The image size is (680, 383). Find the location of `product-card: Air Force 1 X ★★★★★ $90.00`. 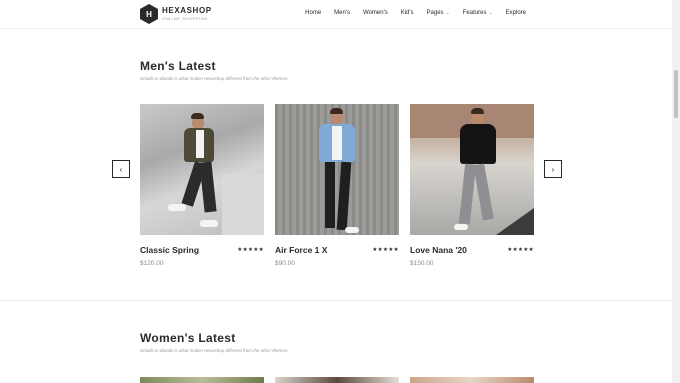

product-card: Air Force 1 X ★★★★★ $90.00 is located at coordinates (337, 185).